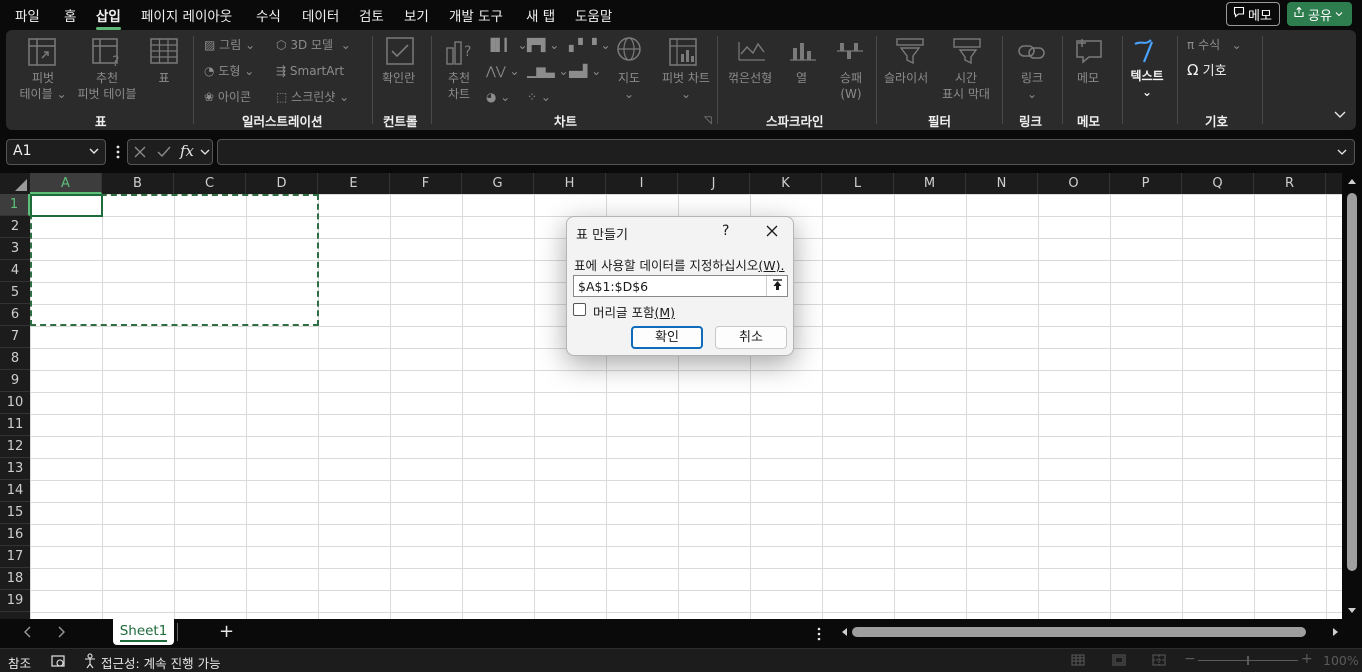 The width and height of the screenshot is (1362, 672). What do you see at coordinates (118, 152) in the screenshot?
I see `more-options-icon` at bounding box center [118, 152].